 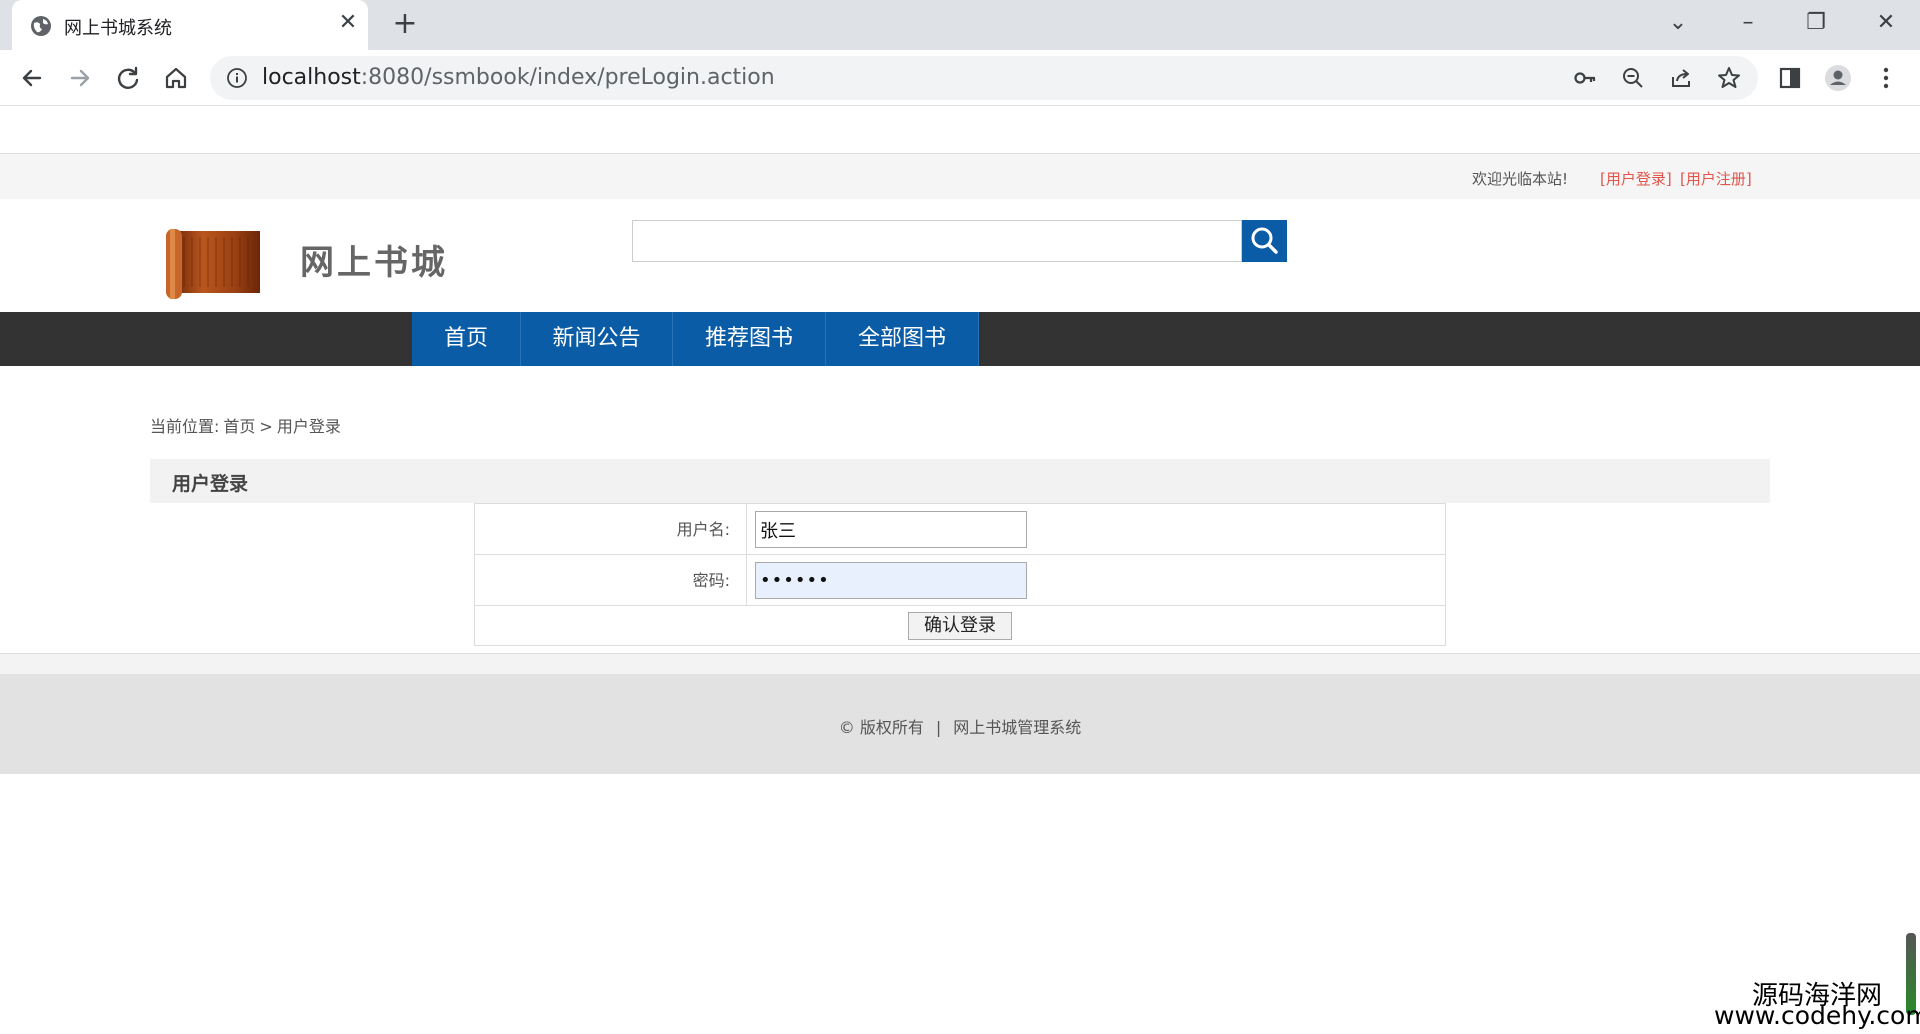 I want to click on browser-tab: 网上书城系统 ✕, so click(x=190, y=25).